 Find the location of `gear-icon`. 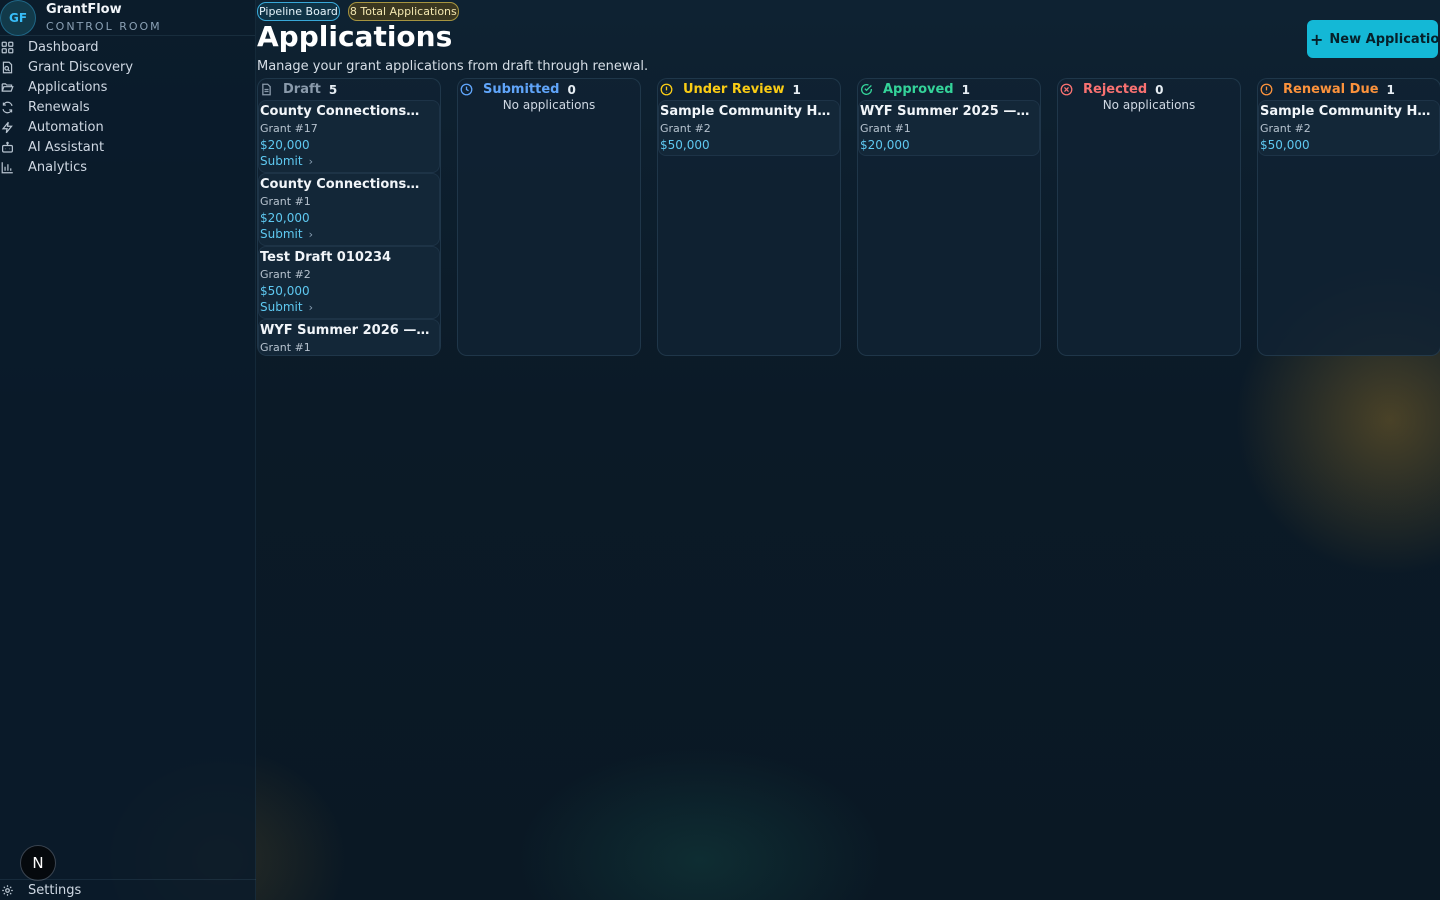

gear-icon is located at coordinates (14, 890).